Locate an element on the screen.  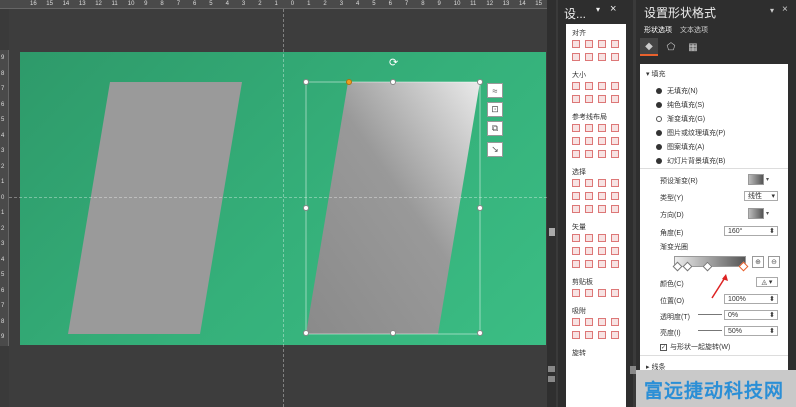
color-picker: ◬ ▾ is located at coordinates (767, 282).